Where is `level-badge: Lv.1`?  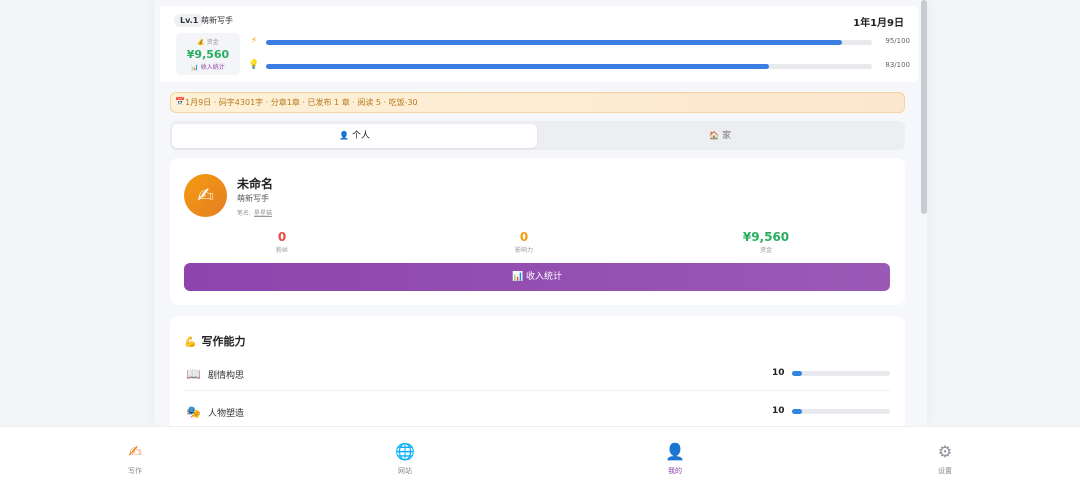
level-badge: Lv.1 is located at coordinates (189, 20).